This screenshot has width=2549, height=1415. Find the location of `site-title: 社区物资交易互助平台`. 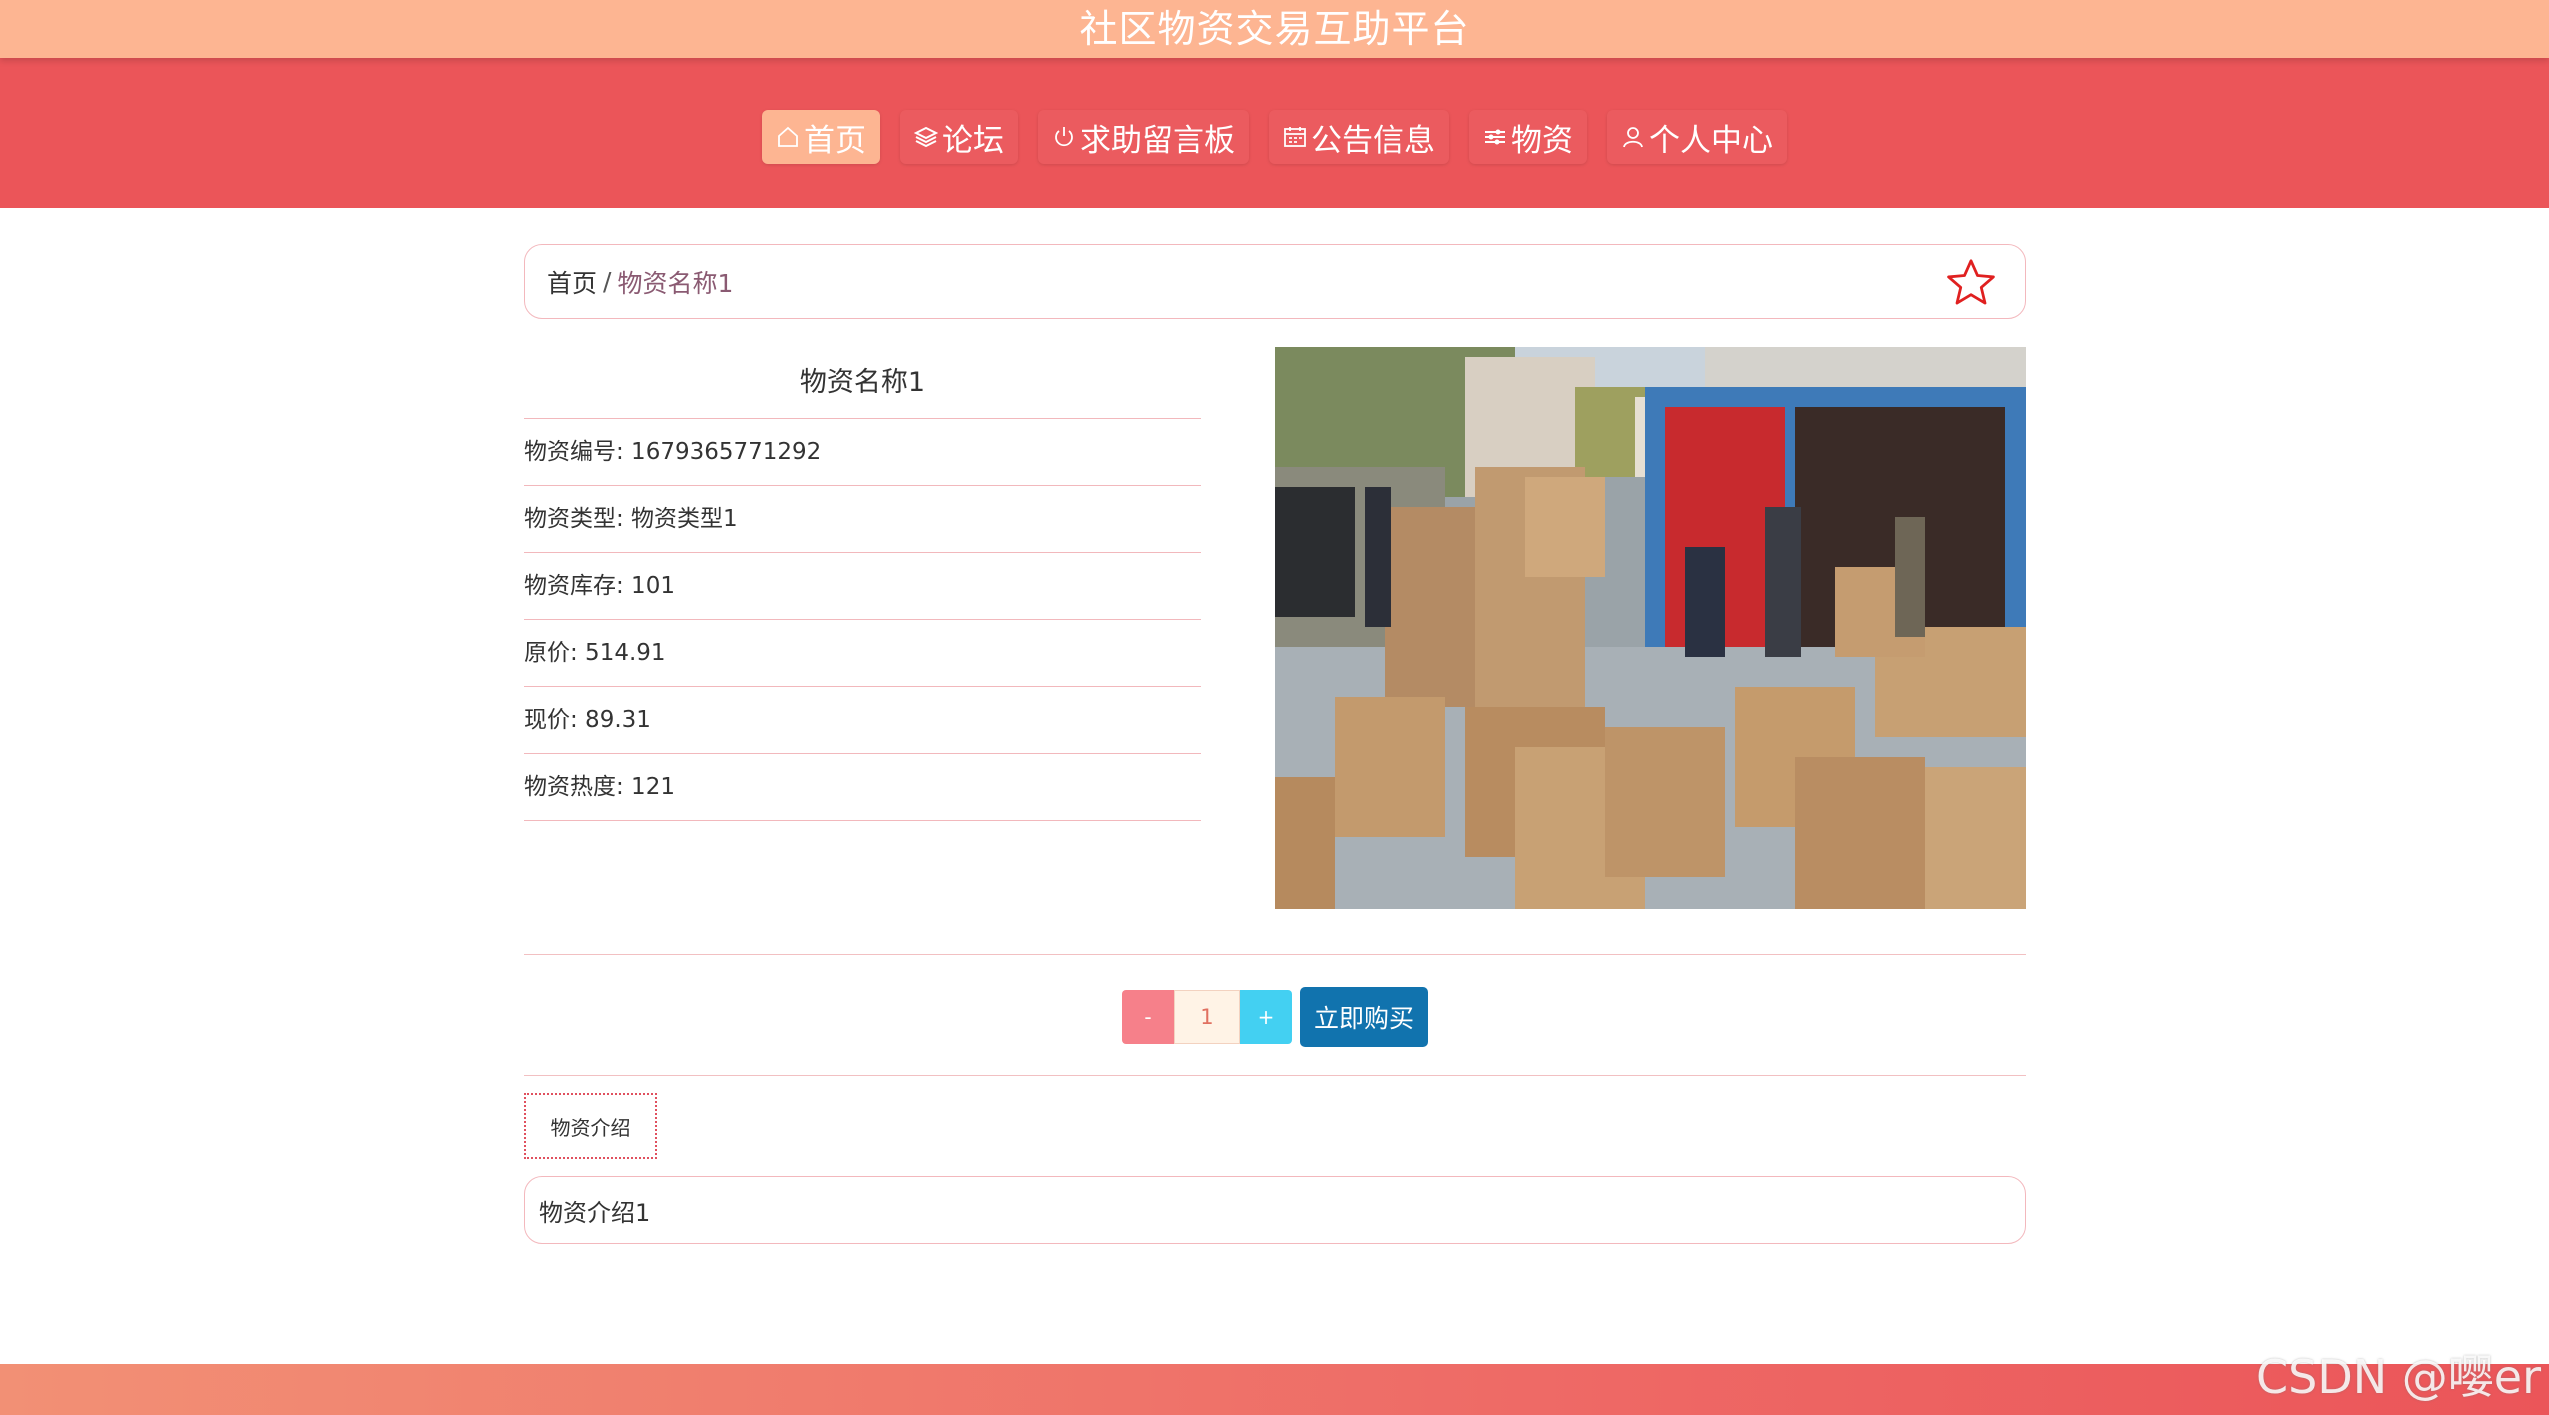

site-title: 社区物资交易互助平台 is located at coordinates (1274, 29).